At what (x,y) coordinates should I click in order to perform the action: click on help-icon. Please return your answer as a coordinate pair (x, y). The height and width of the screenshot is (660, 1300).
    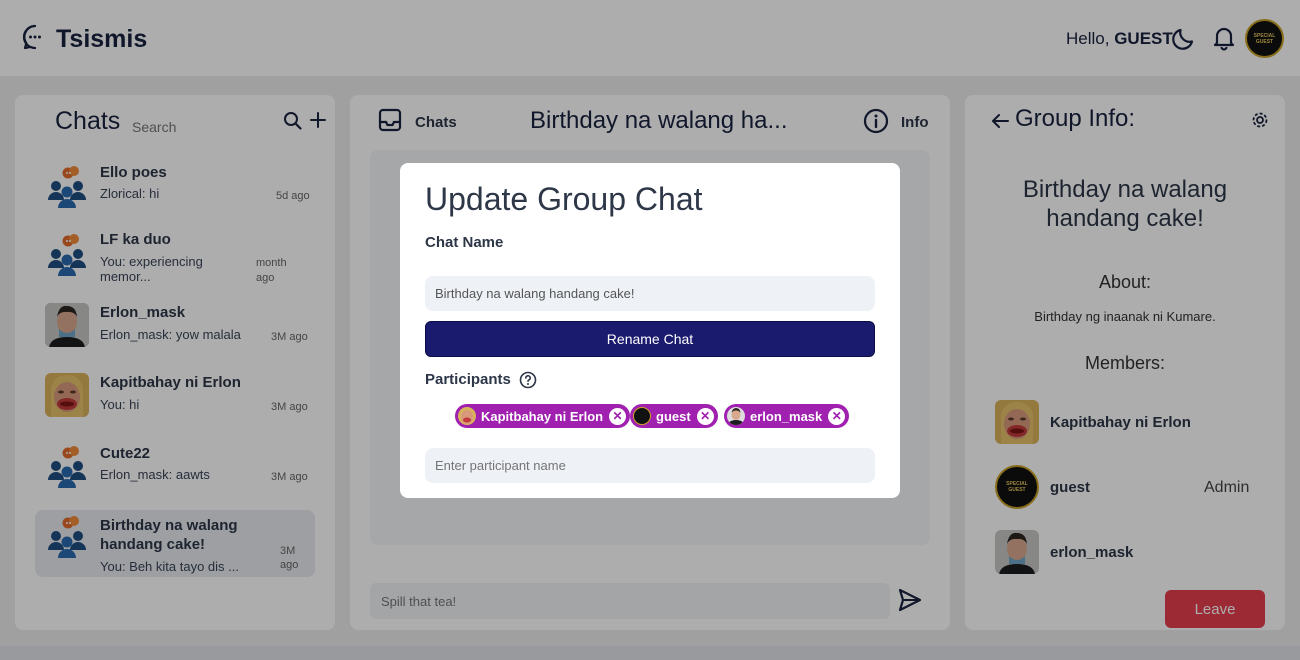
    Looking at the image, I should click on (528, 380).